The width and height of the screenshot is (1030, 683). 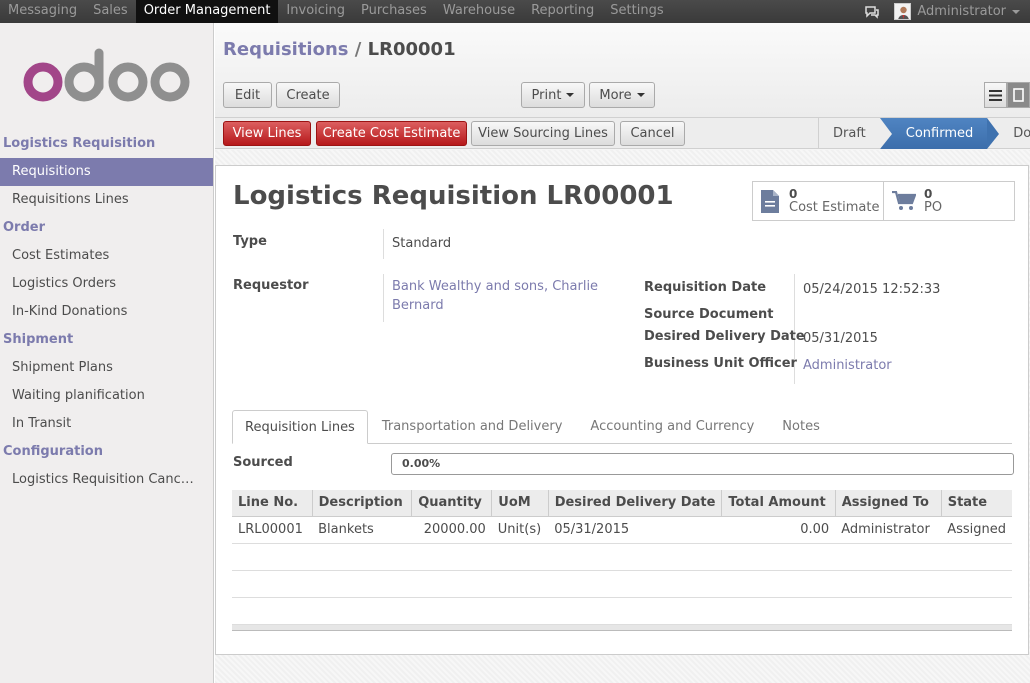 What do you see at coordinates (903, 11) in the screenshot?
I see `avatar` at bounding box center [903, 11].